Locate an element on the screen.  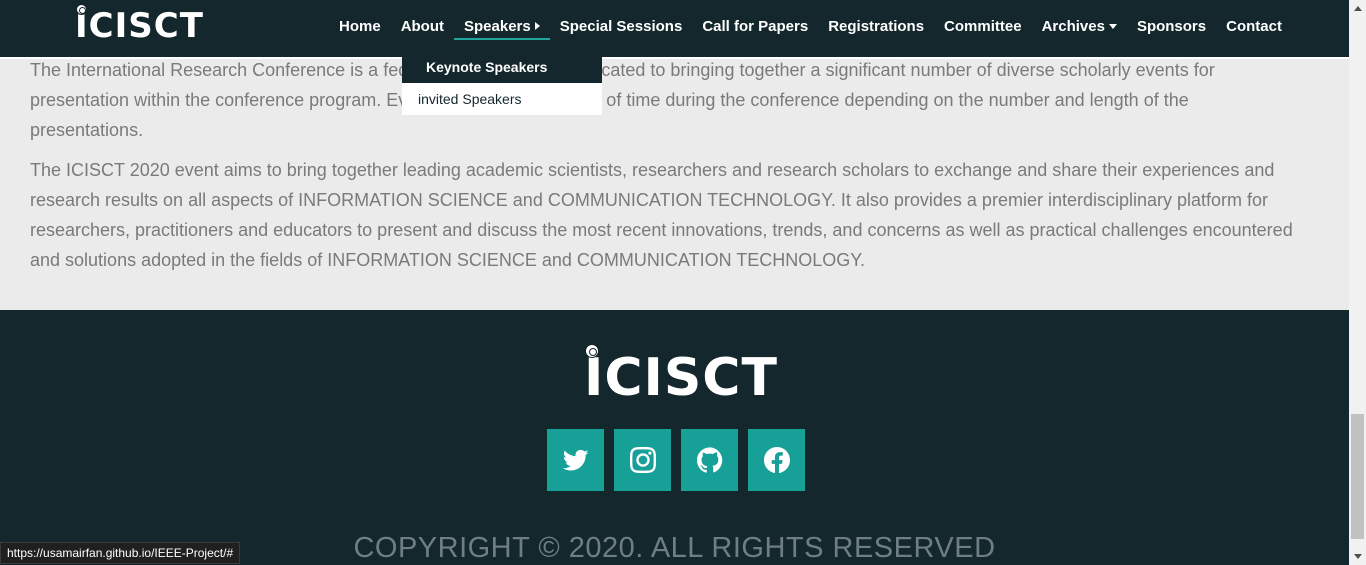
facebook-button is located at coordinates (776, 460).